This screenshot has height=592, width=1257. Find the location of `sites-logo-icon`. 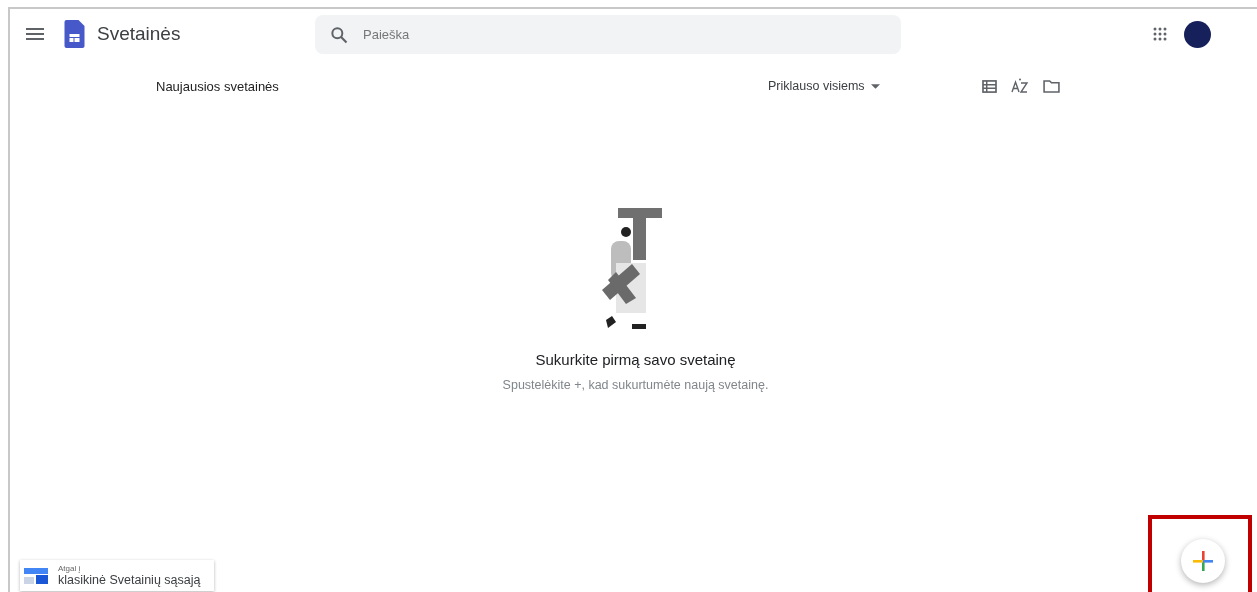

sites-logo-icon is located at coordinates (74, 34).